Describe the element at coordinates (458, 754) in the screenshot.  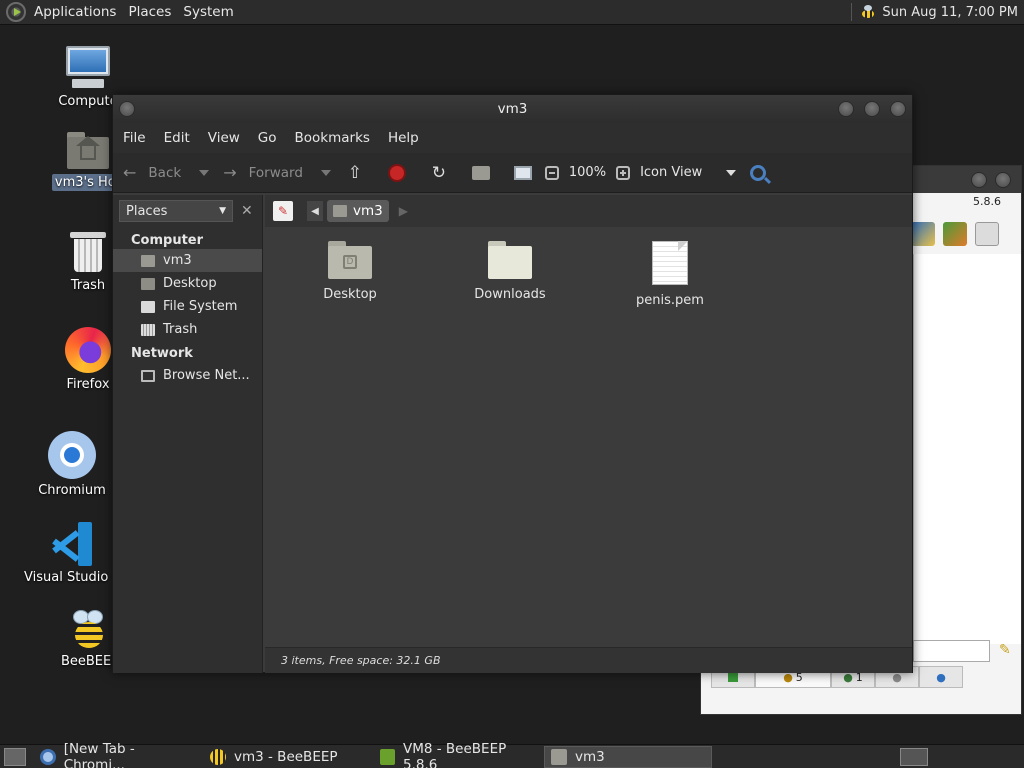
I see `task-beebeep-vm8: VM8 - BeeBEEP 5.8.6` at that location.